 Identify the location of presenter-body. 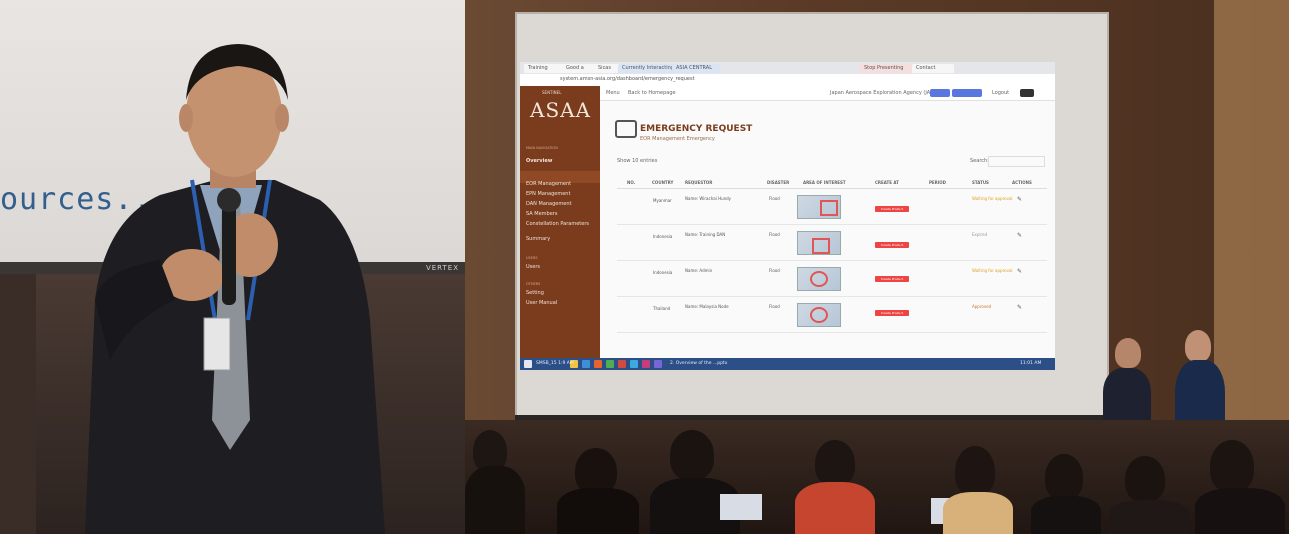
(1127, 398).